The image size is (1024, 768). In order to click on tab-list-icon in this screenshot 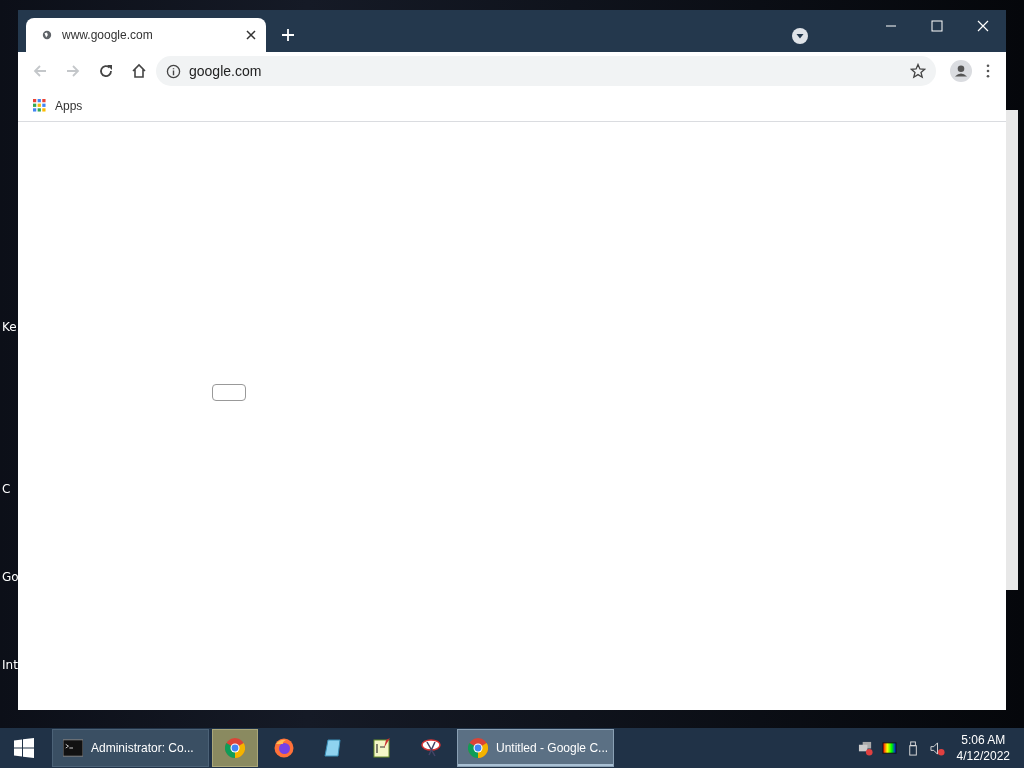, I will do `click(800, 36)`.